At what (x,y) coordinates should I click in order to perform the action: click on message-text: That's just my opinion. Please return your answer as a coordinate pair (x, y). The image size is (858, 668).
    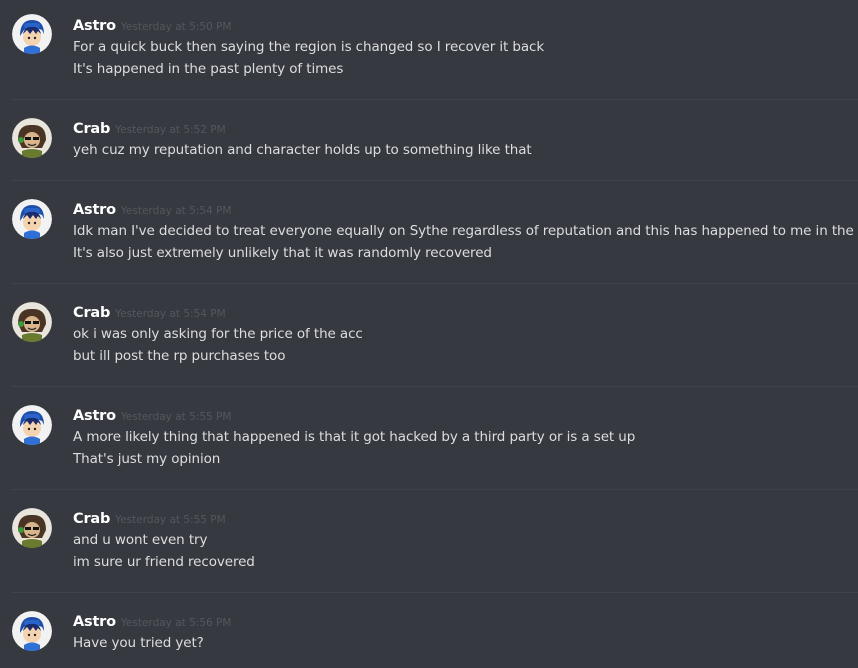
    Looking at the image, I should click on (147, 459).